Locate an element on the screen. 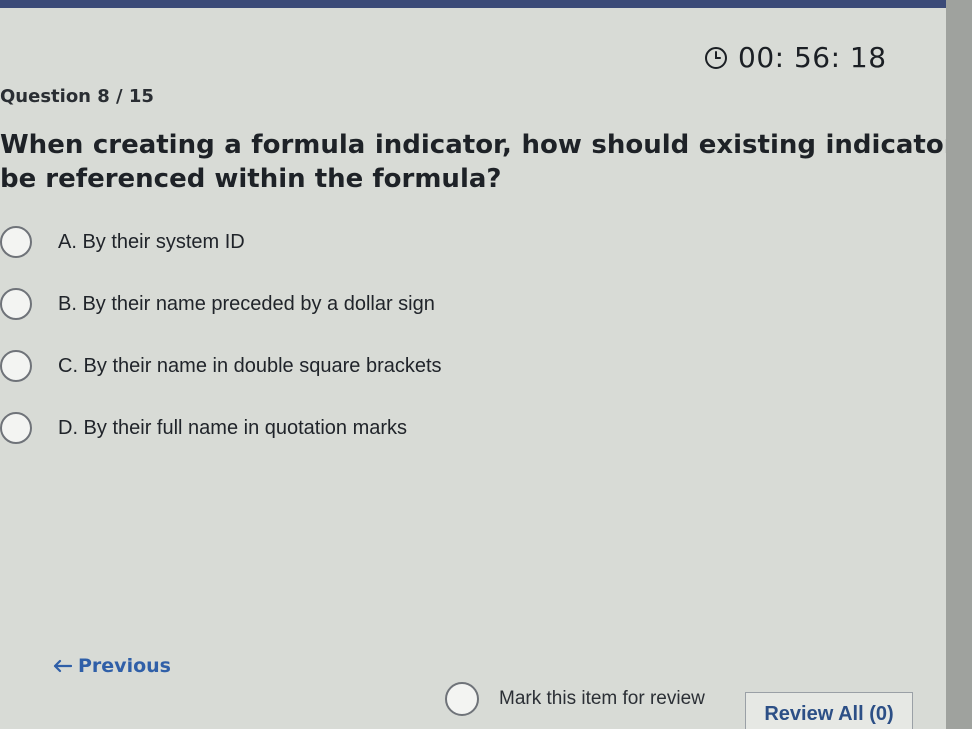 Image resolution: width=972 pixels, height=729 pixels. previous-button: Previous is located at coordinates (111, 666).